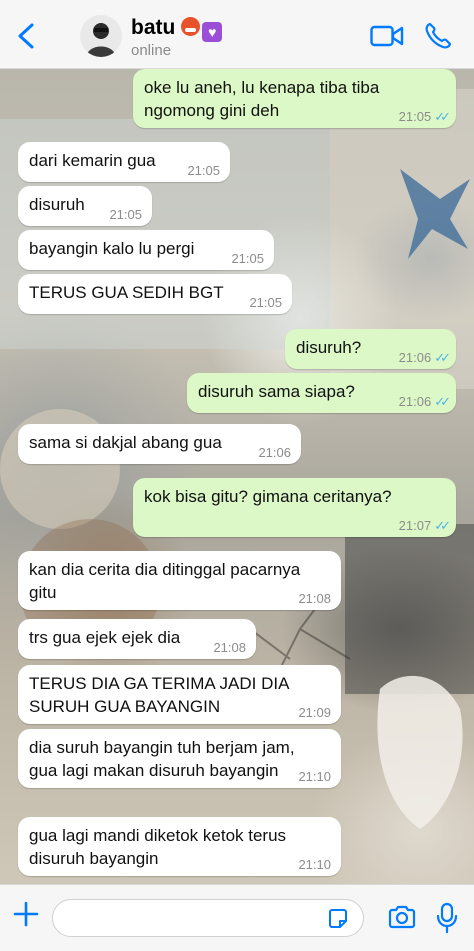  What do you see at coordinates (438, 36) in the screenshot?
I see `phone-icon` at bounding box center [438, 36].